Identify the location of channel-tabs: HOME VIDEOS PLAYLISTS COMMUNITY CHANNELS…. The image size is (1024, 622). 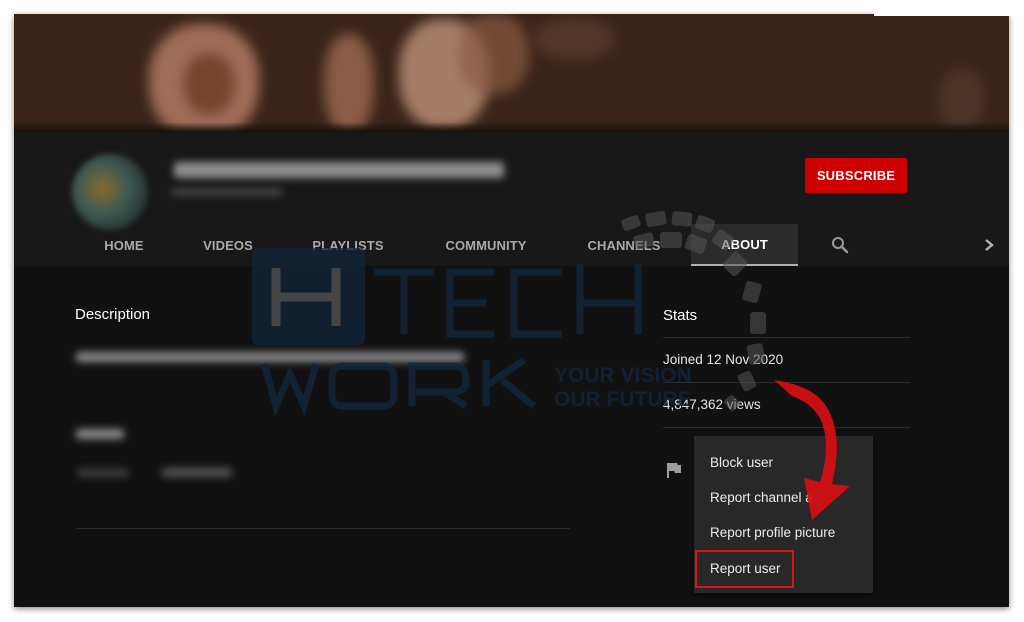
(511, 245).